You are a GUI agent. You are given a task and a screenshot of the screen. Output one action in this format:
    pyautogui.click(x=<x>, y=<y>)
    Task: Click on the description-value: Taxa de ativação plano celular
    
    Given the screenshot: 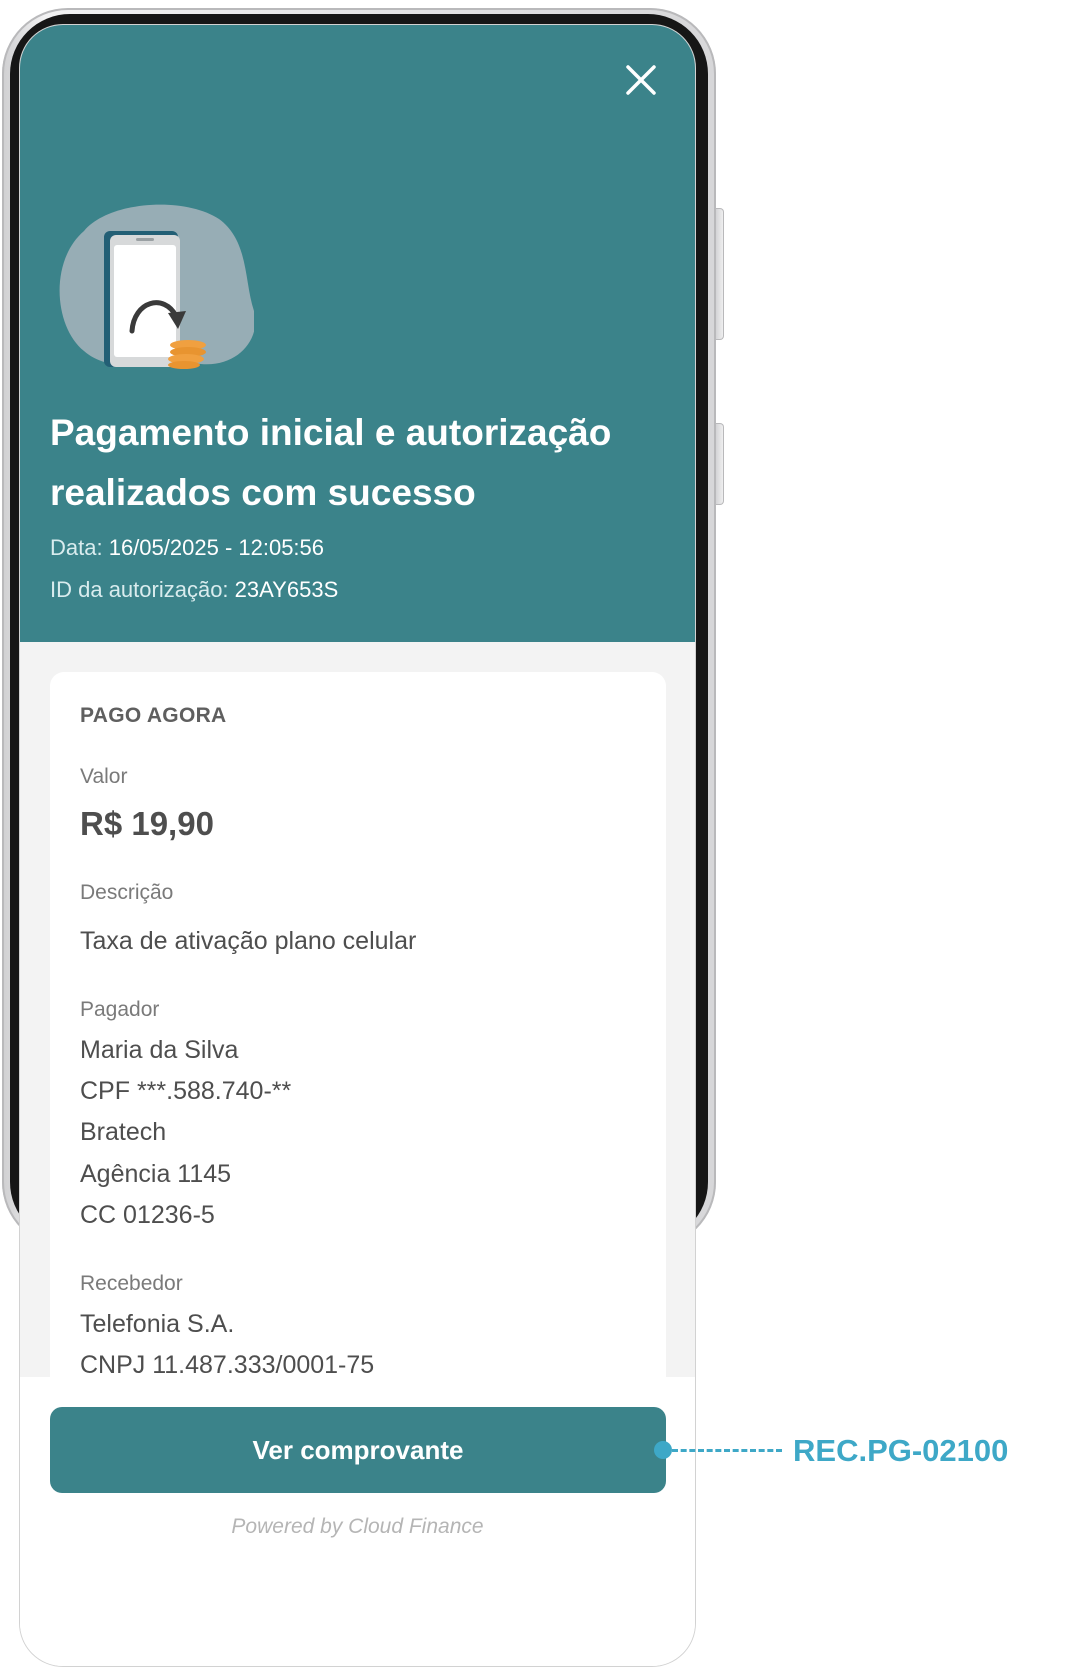 What is the action you would take?
    pyautogui.click(x=248, y=941)
    